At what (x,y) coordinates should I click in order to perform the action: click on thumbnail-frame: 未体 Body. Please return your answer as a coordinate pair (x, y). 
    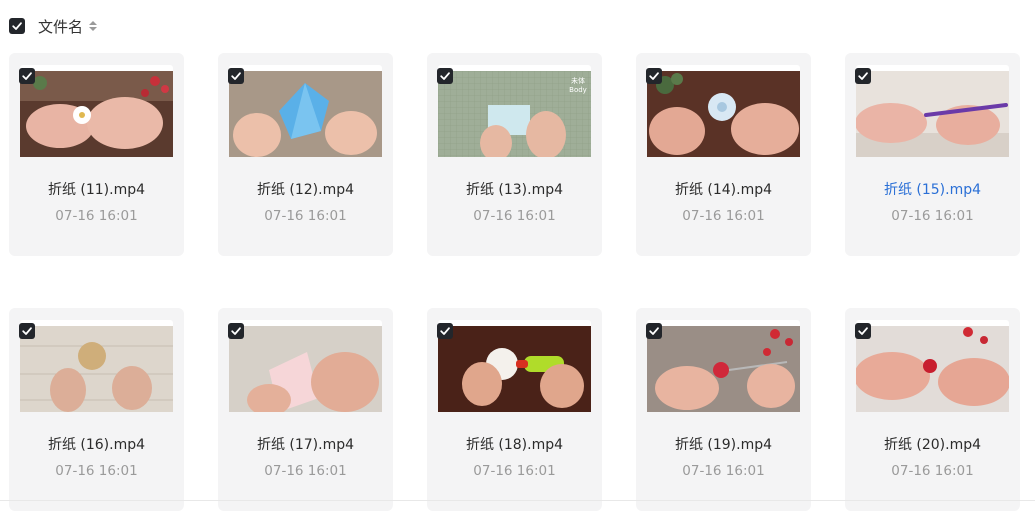
    Looking at the image, I should click on (514, 111).